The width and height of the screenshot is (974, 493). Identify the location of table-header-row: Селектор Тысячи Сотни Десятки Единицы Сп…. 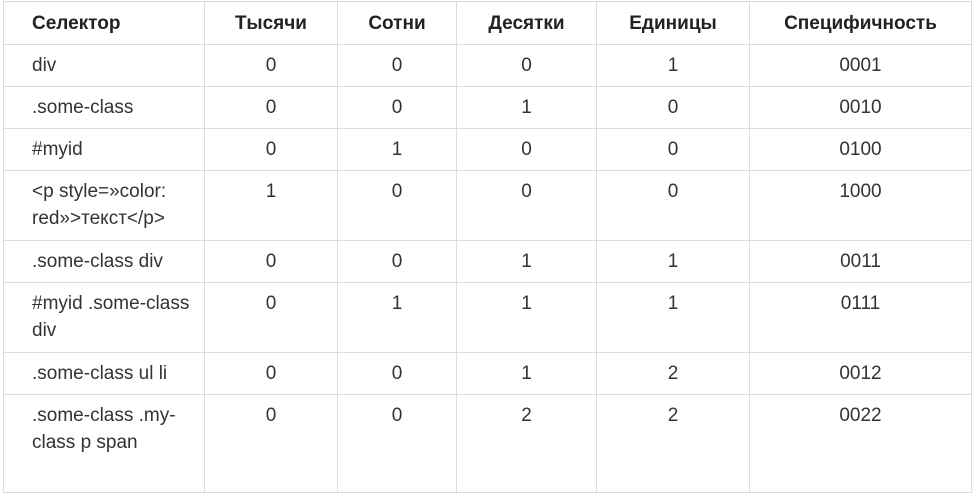
(487, 23).